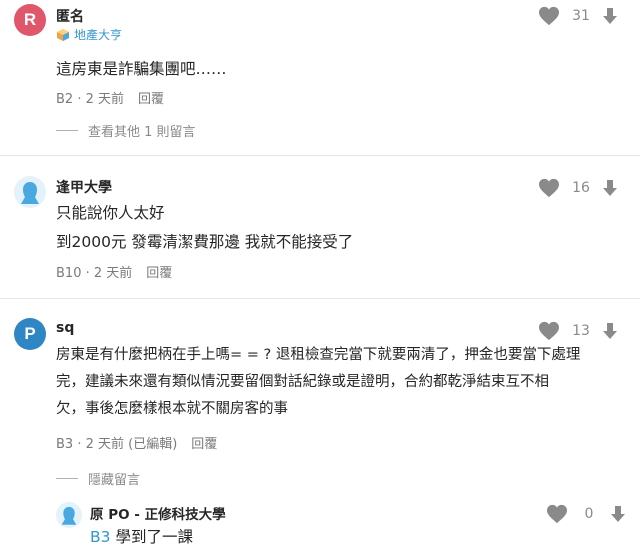  I want to click on floor-label: B3, so click(65, 444).